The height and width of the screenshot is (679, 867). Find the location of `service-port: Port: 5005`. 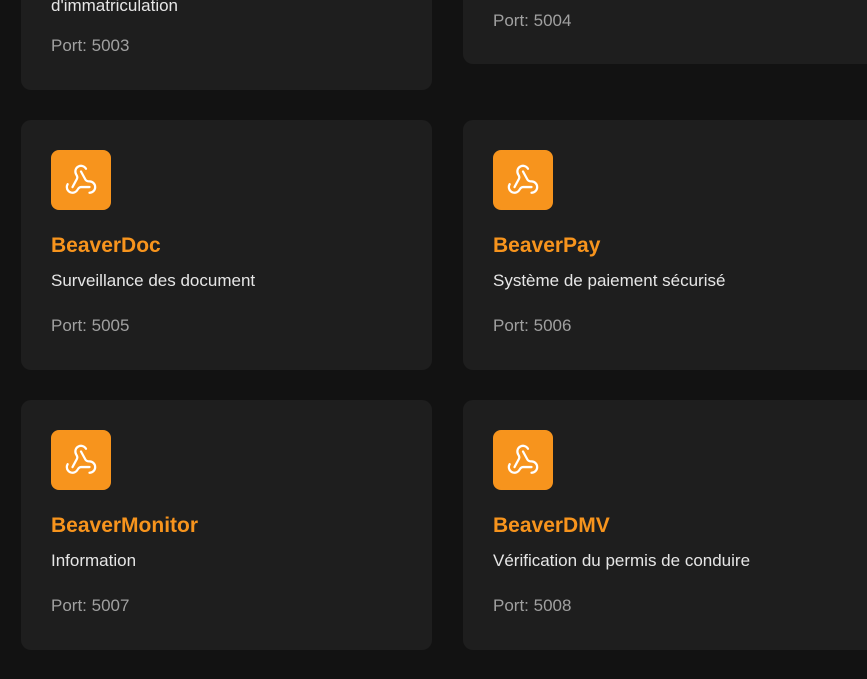

service-port: Port: 5005 is located at coordinates (90, 325).